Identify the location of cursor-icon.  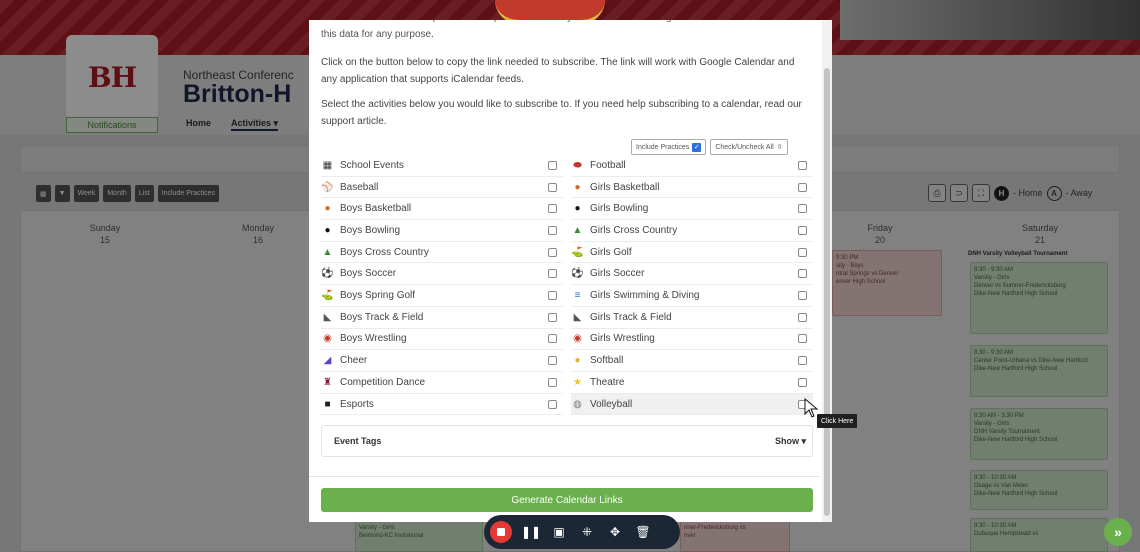
(811, 408).